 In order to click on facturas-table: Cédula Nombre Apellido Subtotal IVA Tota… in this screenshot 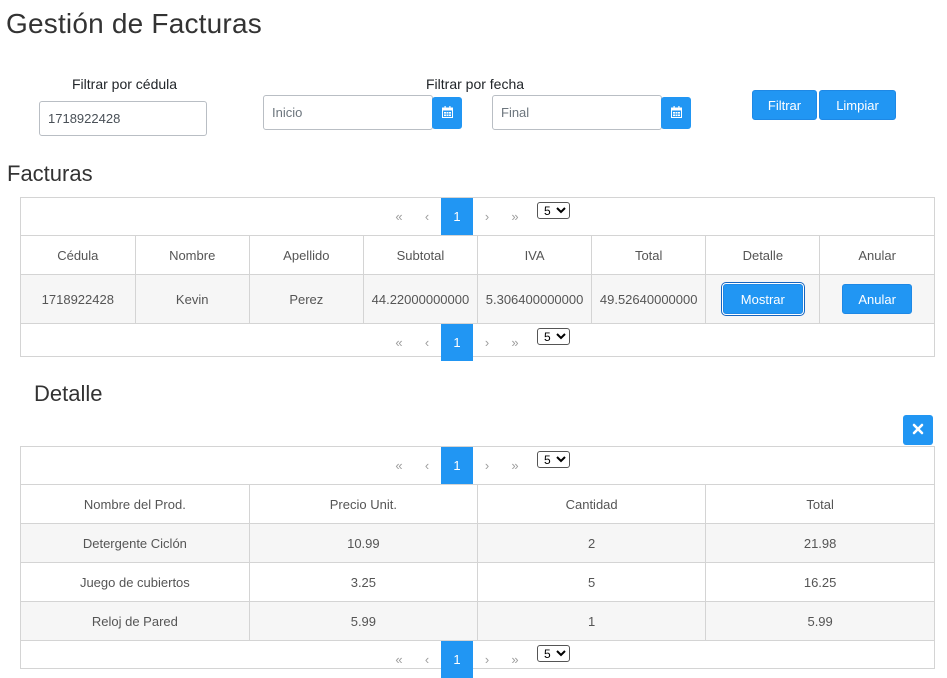, I will do `click(477, 279)`.